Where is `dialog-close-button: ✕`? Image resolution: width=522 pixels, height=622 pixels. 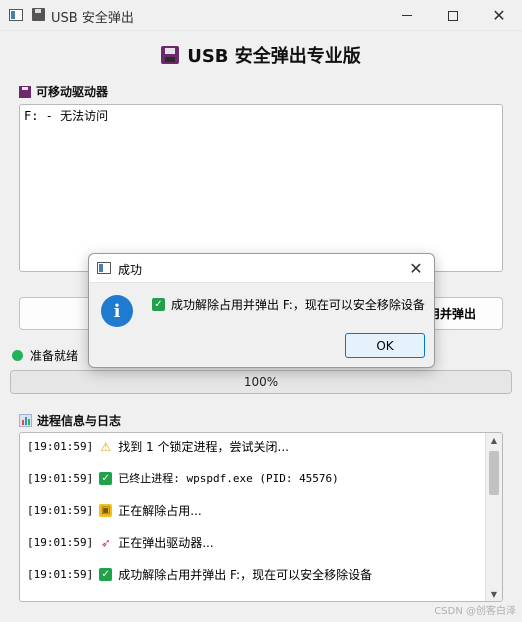
dialog-close-button: ✕ is located at coordinates (416, 268).